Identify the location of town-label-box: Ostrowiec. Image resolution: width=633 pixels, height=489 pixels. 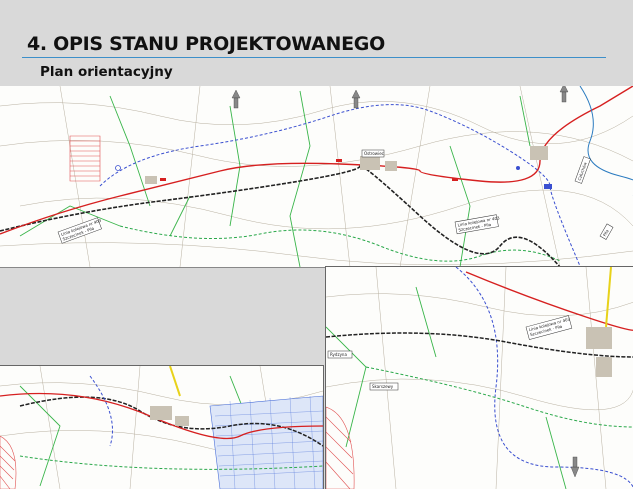
(373, 153).